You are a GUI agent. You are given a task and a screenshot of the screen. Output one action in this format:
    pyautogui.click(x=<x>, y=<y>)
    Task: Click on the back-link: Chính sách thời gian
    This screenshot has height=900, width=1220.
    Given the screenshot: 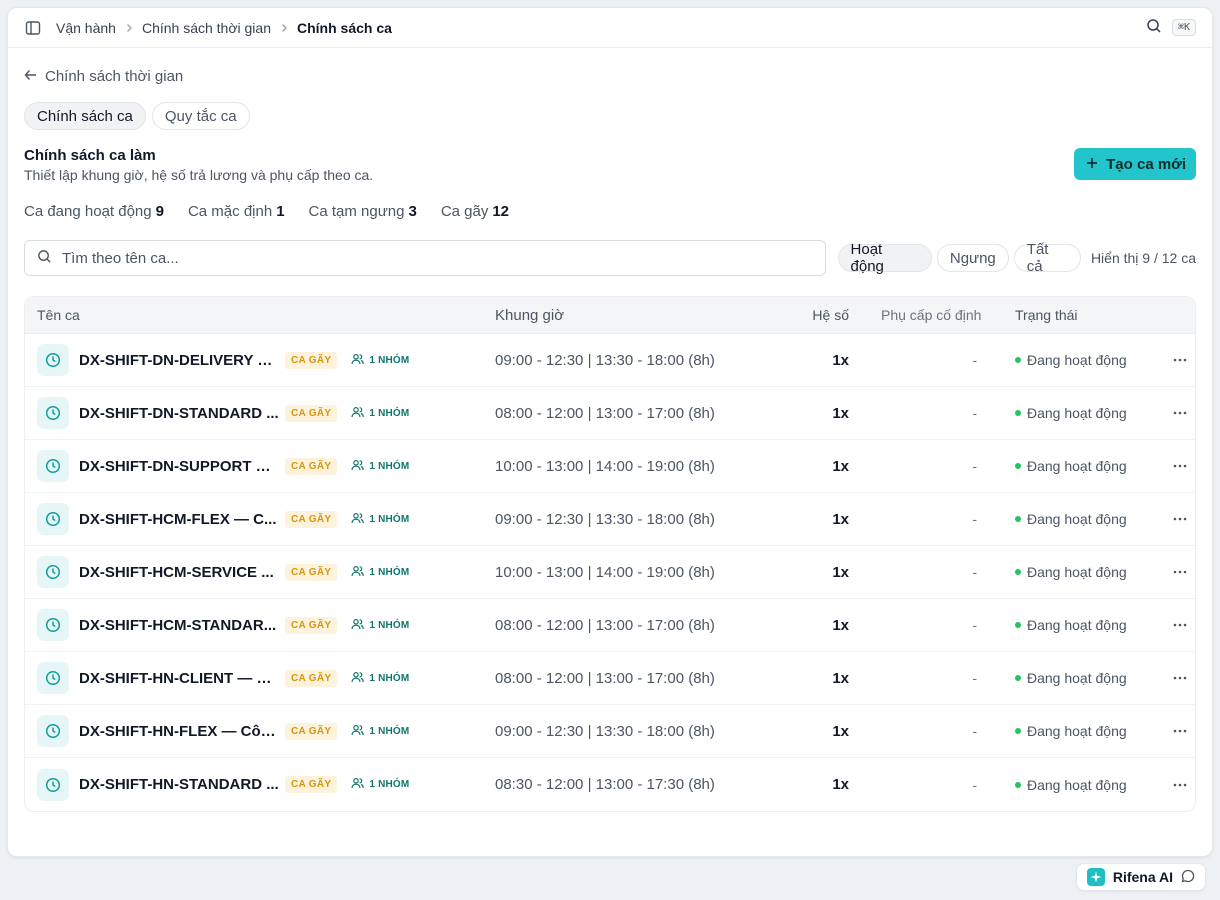 What is the action you would take?
    pyautogui.click(x=610, y=76)
    